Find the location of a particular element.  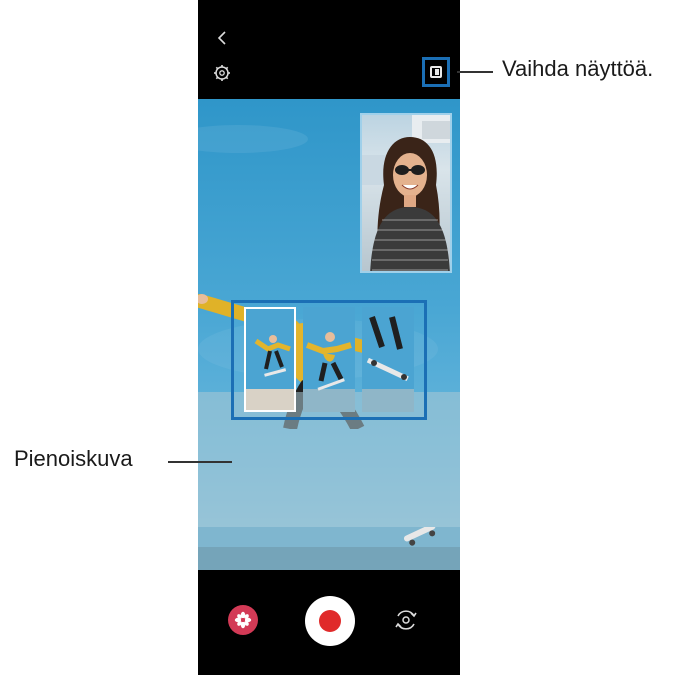

thumbnail-callout-line is located at coordinates (200, 462).